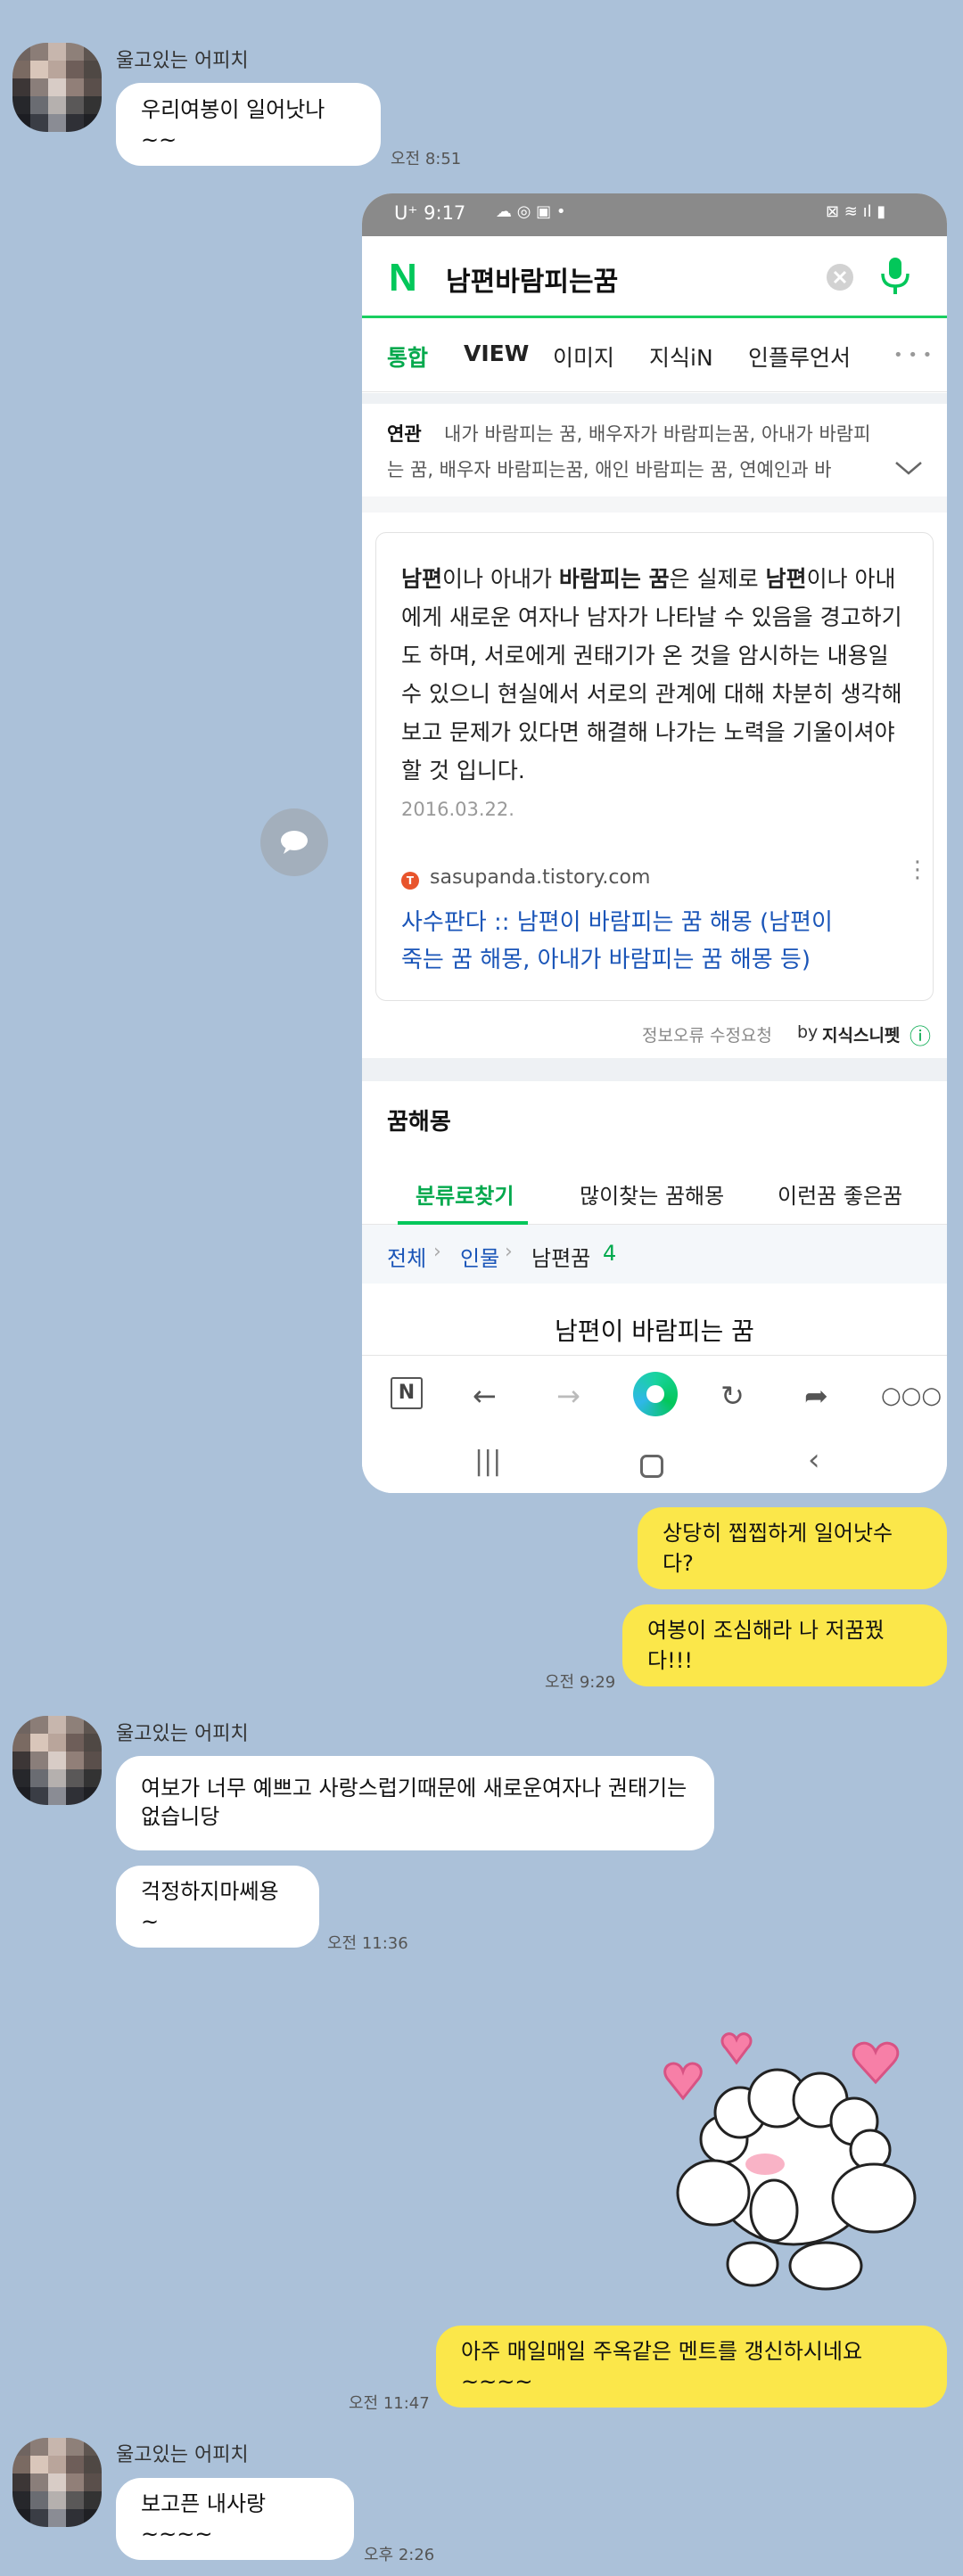  I want to click on message-time: 오전 9:29, so click(580, 1682).